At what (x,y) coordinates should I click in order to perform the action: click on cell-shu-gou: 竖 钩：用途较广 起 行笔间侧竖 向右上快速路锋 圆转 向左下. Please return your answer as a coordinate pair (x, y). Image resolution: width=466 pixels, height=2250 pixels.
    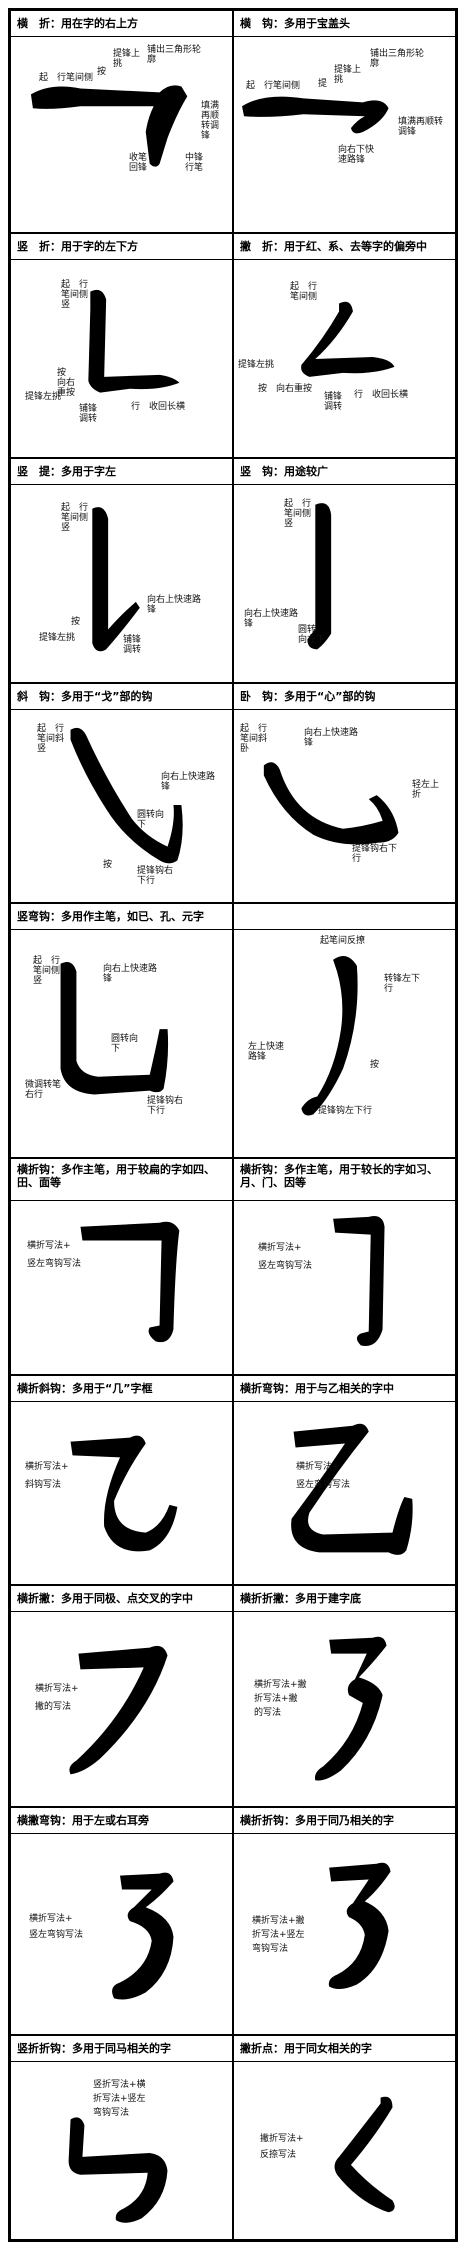
    Looking at the image, I should click on (344, 570).